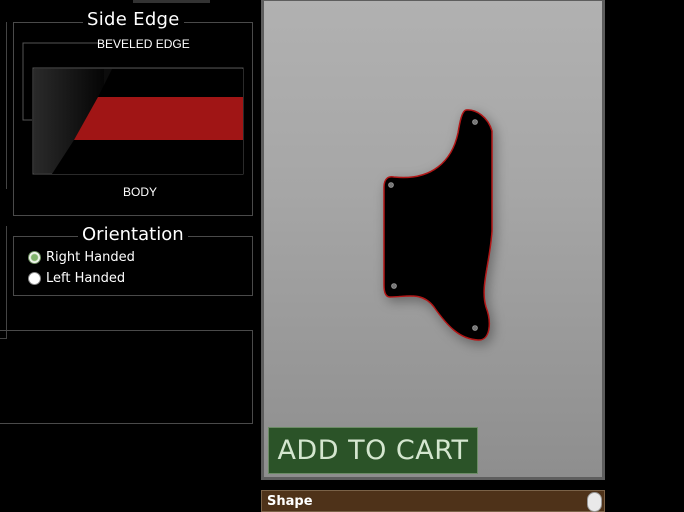 The width and height of the screenshot is (684, 512). Describe the element at coordinates (140, 192) in the screenshot. I see `body-label: BODY` at that location.